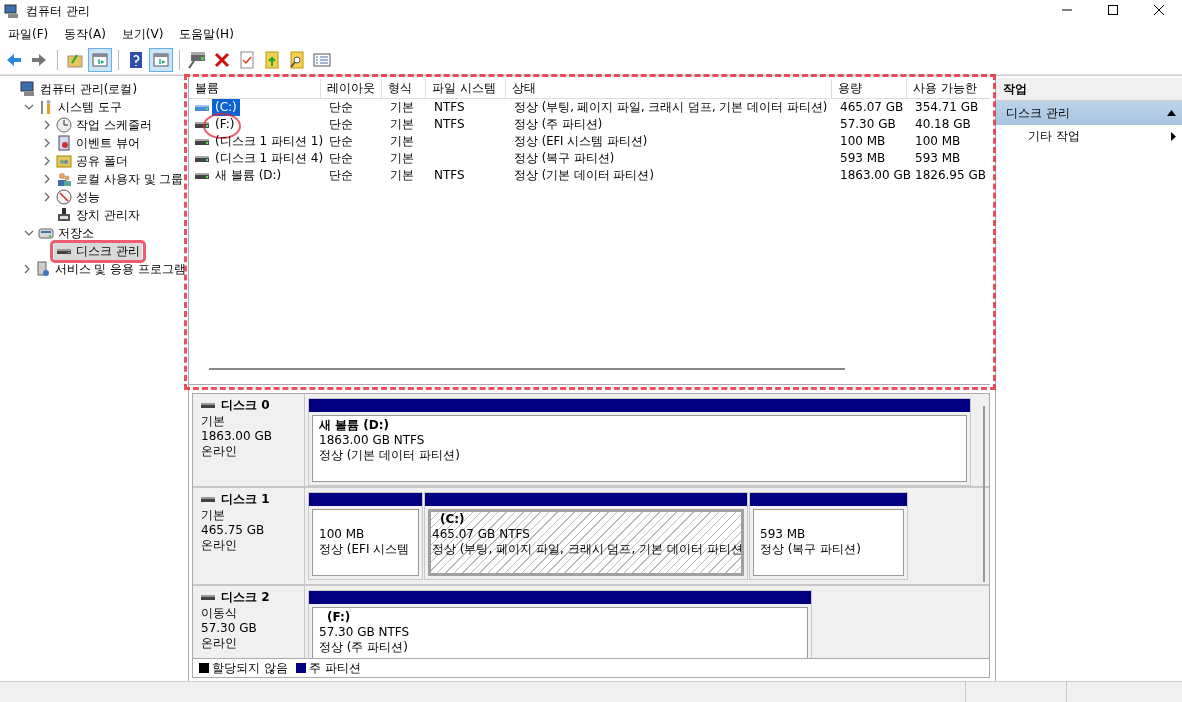  I want to click on partition-size: 465.07 GB NTFS, so click(481, 534).